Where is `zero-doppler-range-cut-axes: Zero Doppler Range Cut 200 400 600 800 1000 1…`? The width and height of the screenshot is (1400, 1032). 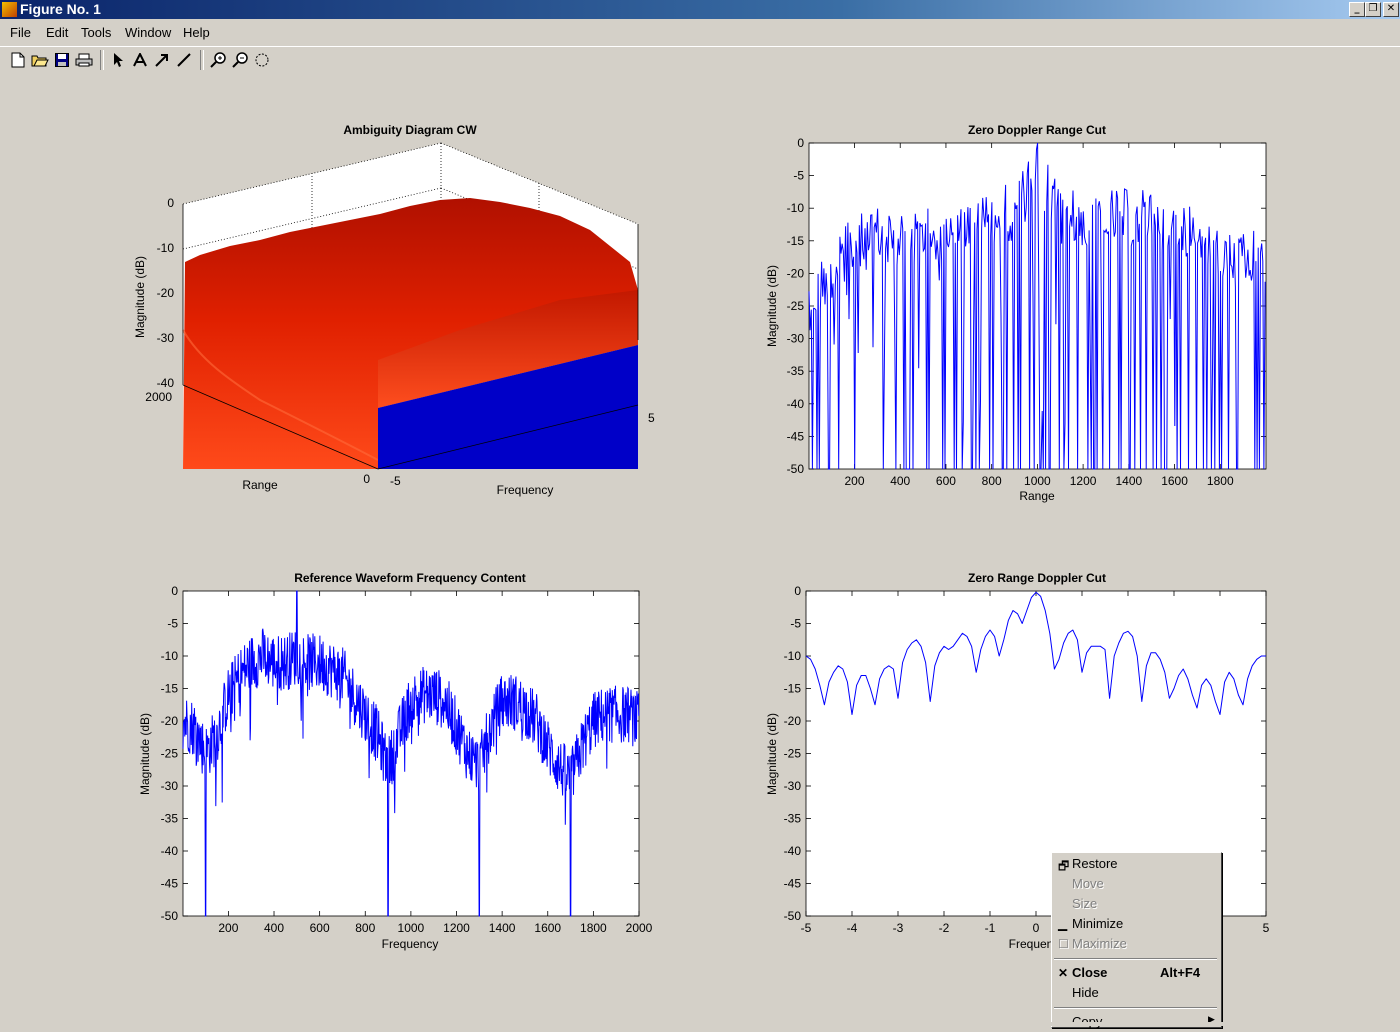 zero-doppler-range-cut-axes: Zero Doppler Range Cut 200 400 600 800 1000 1… is located at coordinates (1016, 313).